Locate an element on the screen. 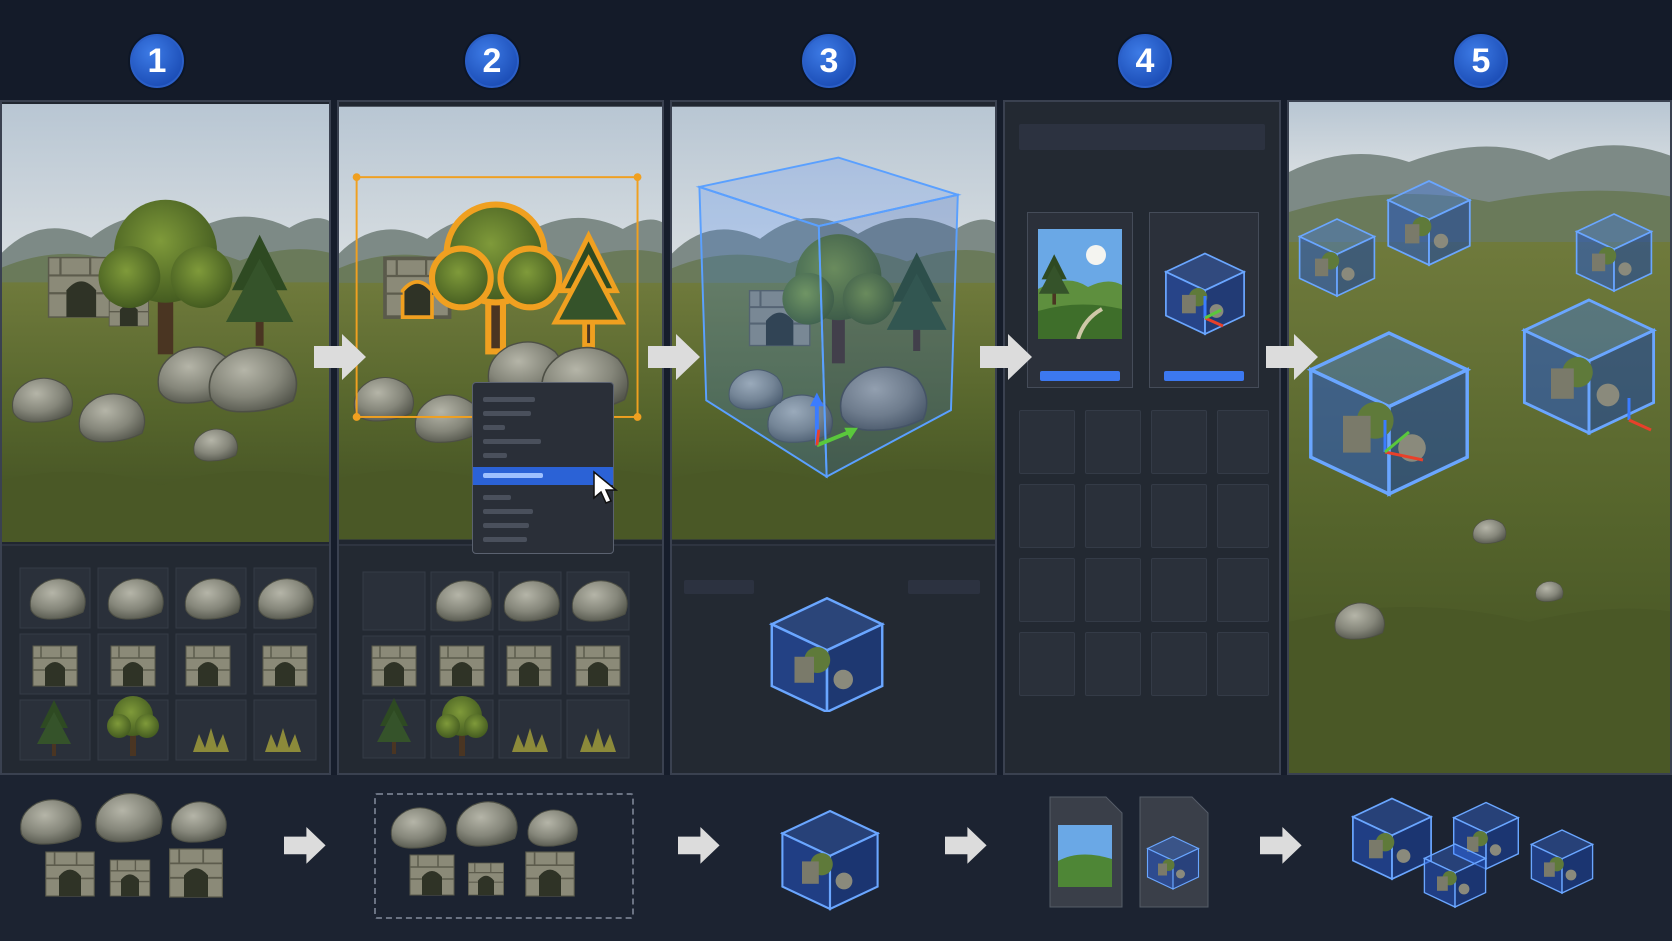  summary-illustrations is located at coordinates (807, 851).